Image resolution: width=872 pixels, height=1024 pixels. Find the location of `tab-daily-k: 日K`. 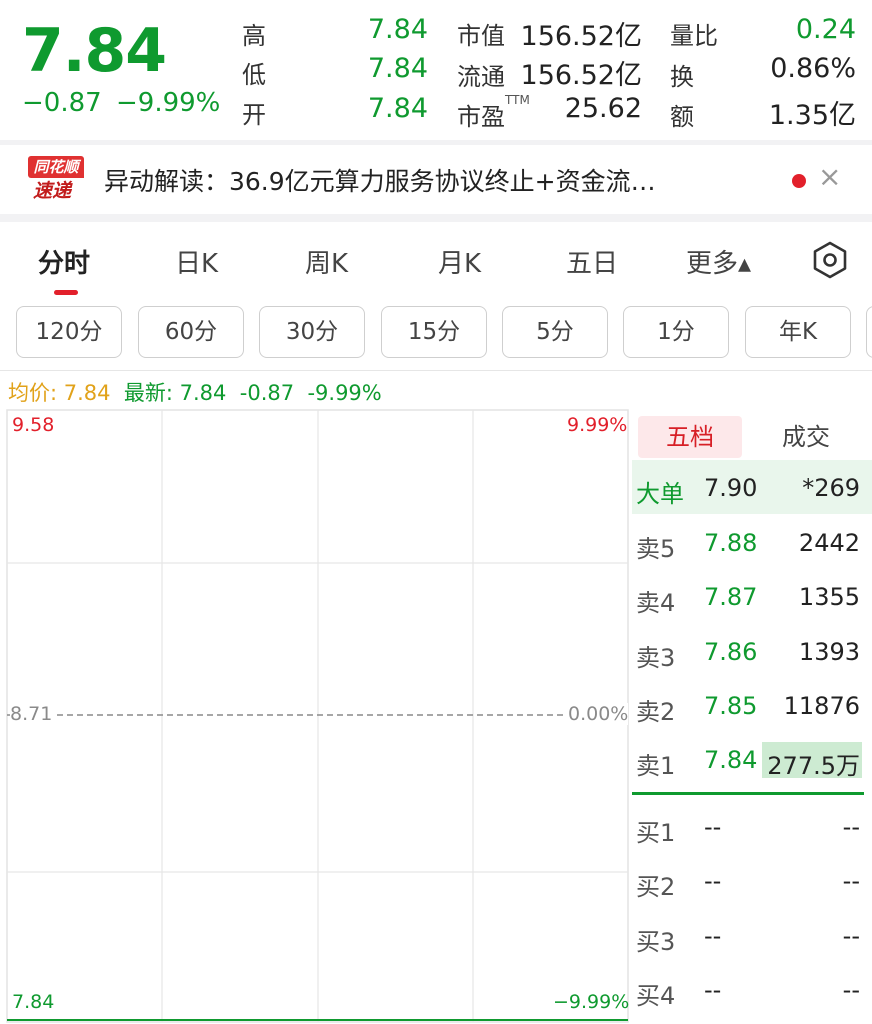

tab-daily-k: 日K is located at coordinates (196, 261).